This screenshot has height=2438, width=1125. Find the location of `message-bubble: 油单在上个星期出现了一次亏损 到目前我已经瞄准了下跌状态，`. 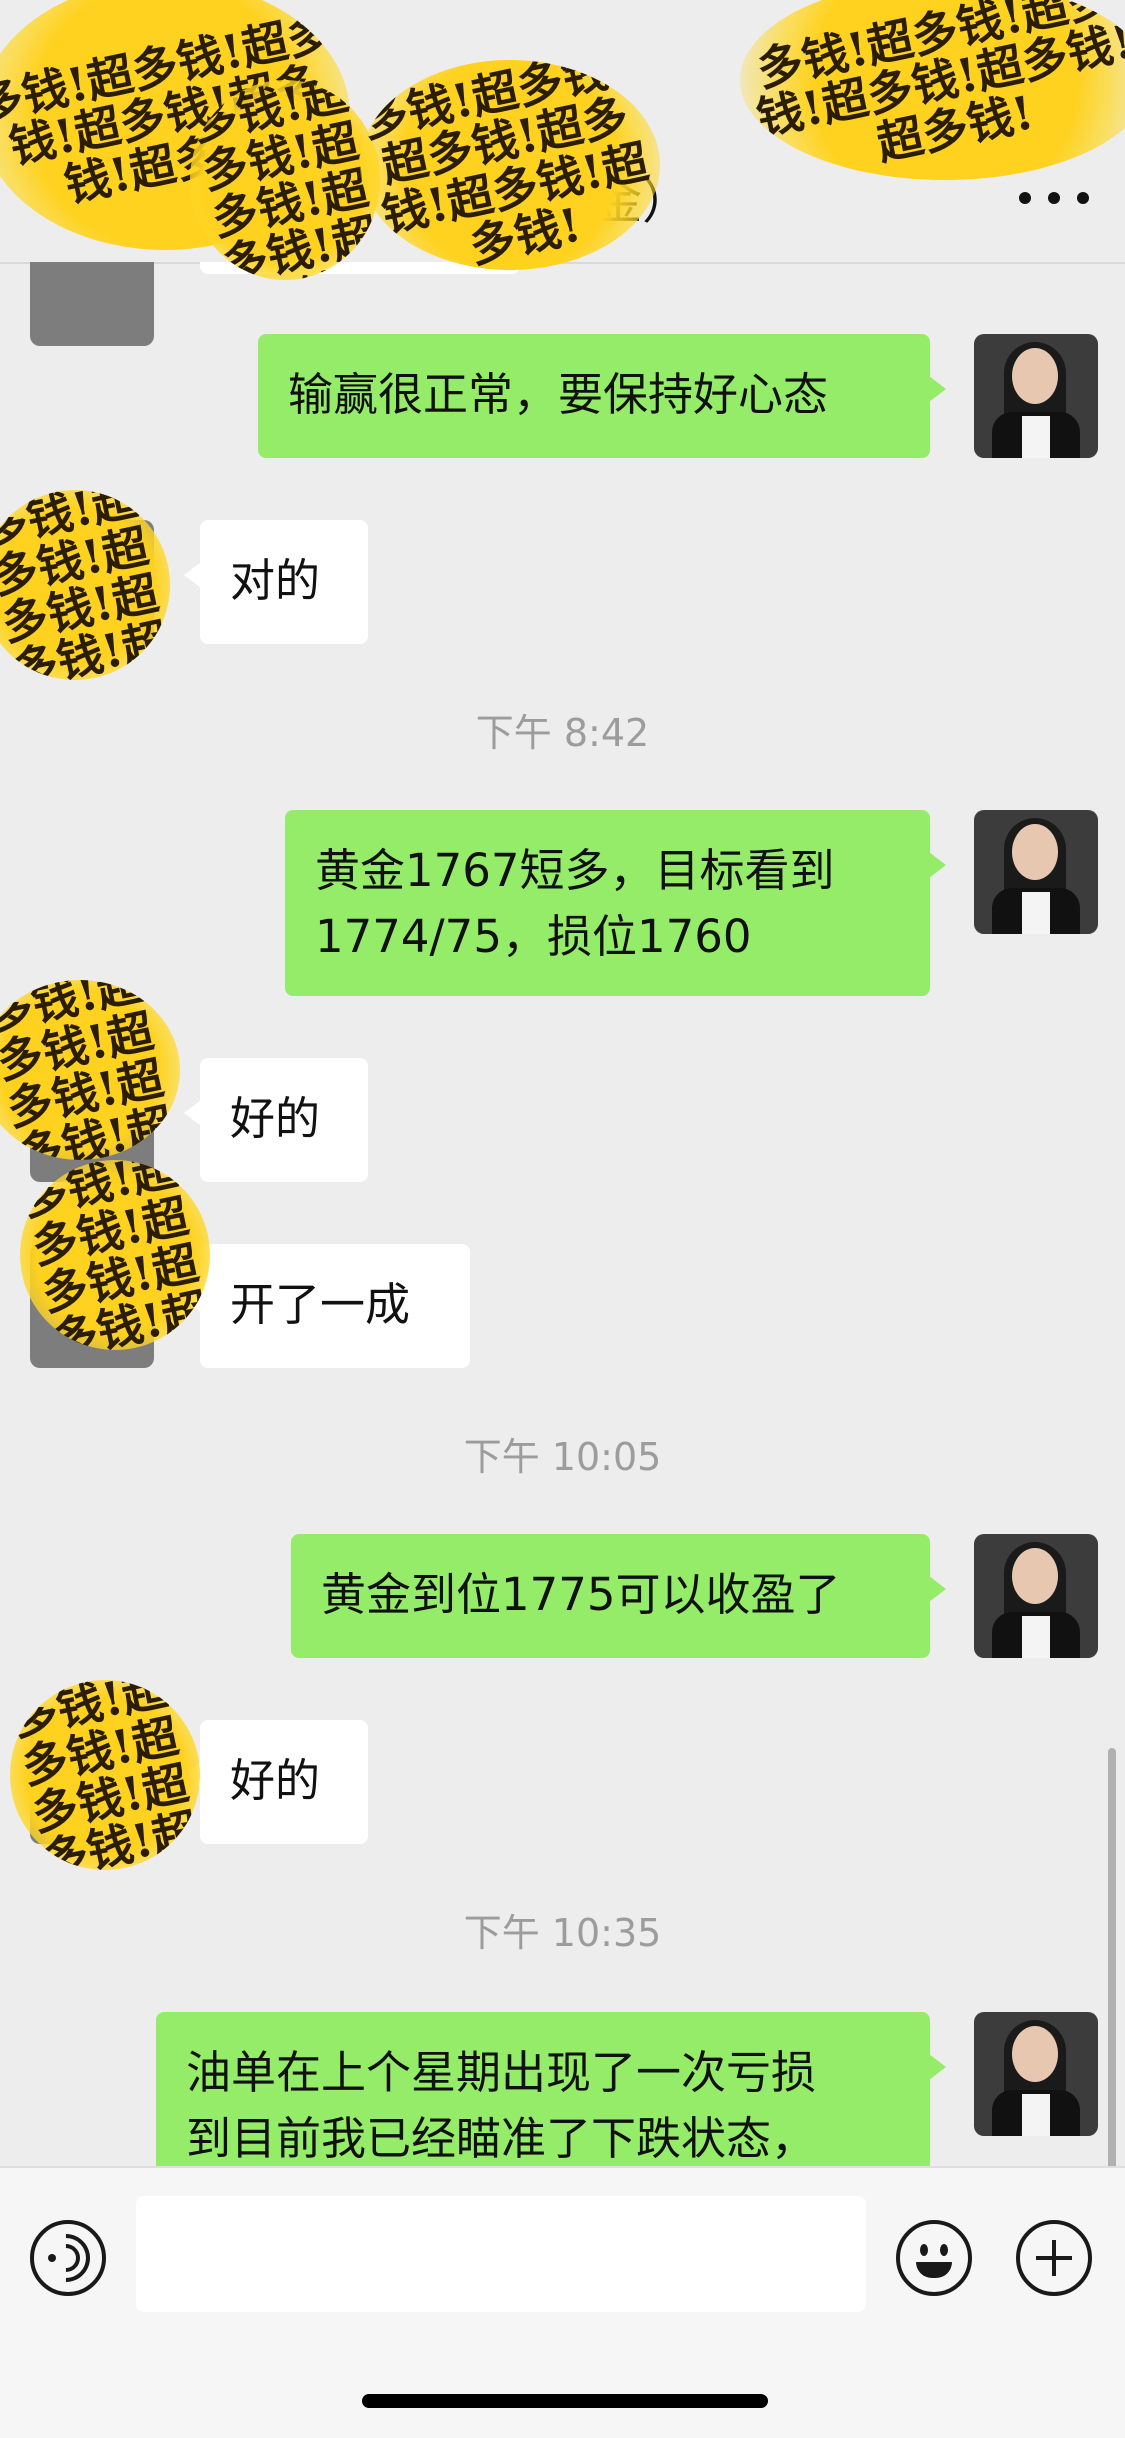

message-bubble: 油单在上个星期出现了一次亏损 到目前我已经瞄准了下跌状态， is located at coordinates (551, 2089).